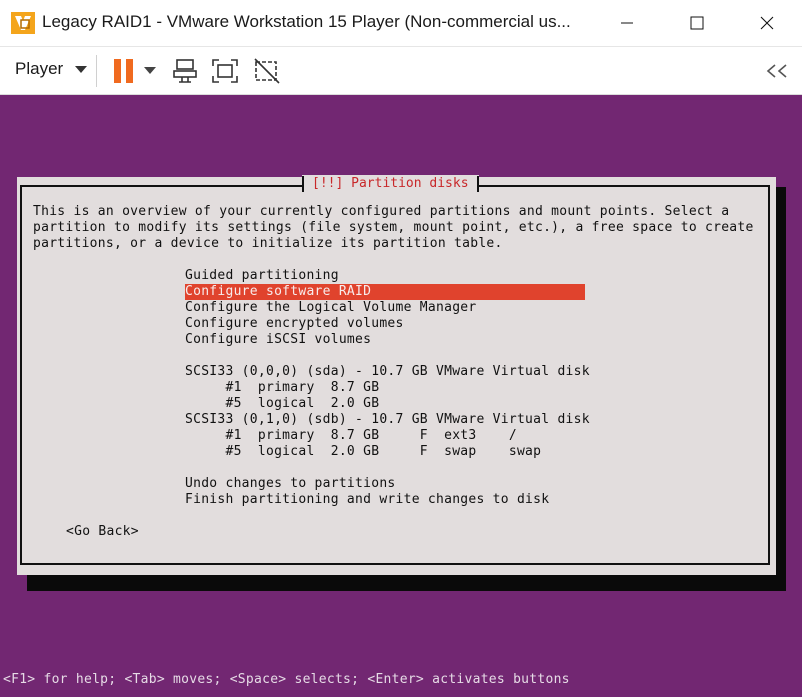 The height and width of the screenshot is (697, 802). What do you see at coordinates (385, 308) in the screenshot?
I see `menu-item-configure-lvm: Configure the Logical Volume Manager` at bounding box center [385, 308].